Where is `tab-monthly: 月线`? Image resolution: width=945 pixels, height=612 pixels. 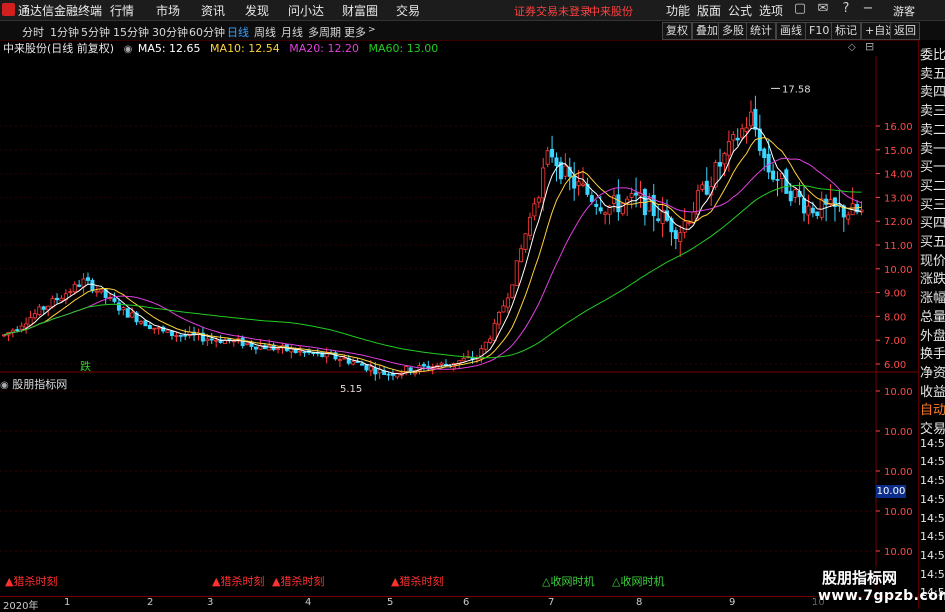 tab-monthly: 月线 is located at coordinates (292, 32).